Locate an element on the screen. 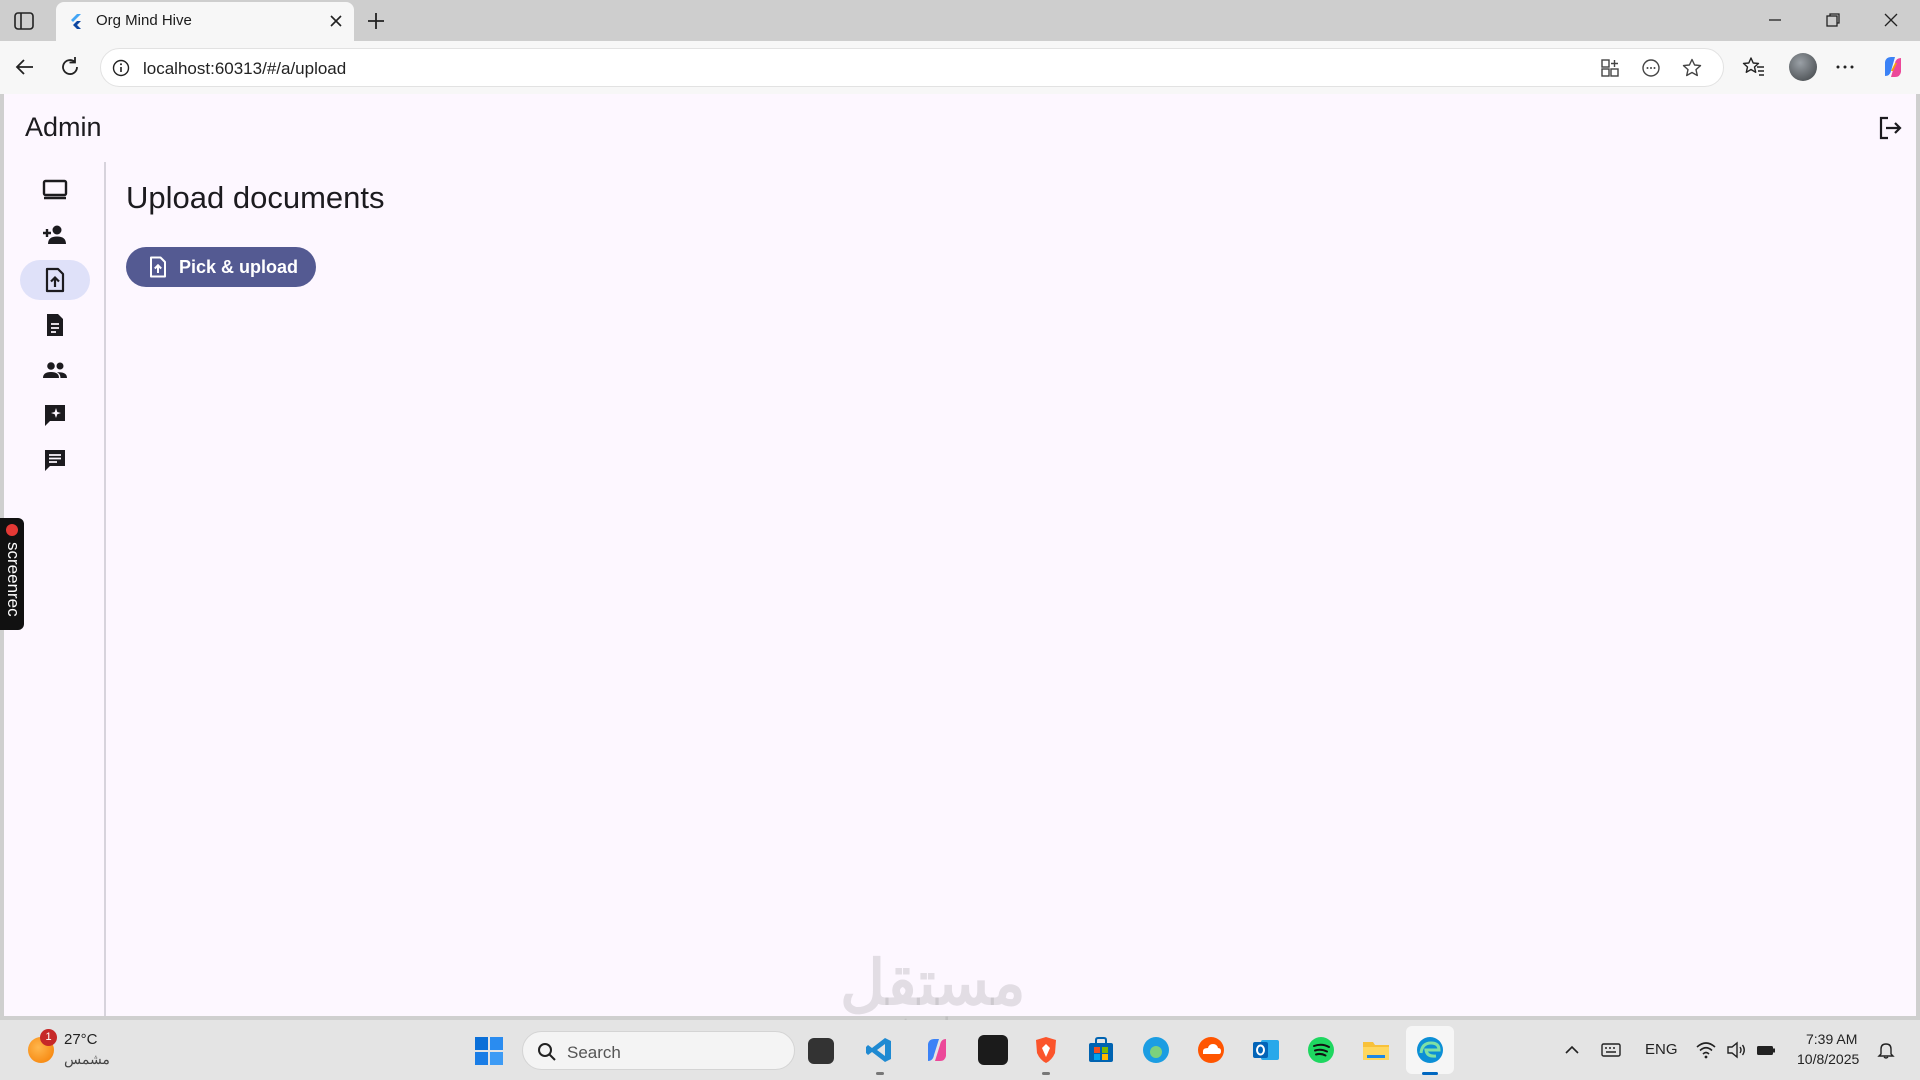 The image size is (1920, 1080). active-indicator is located at coordinates (1430, 1073).